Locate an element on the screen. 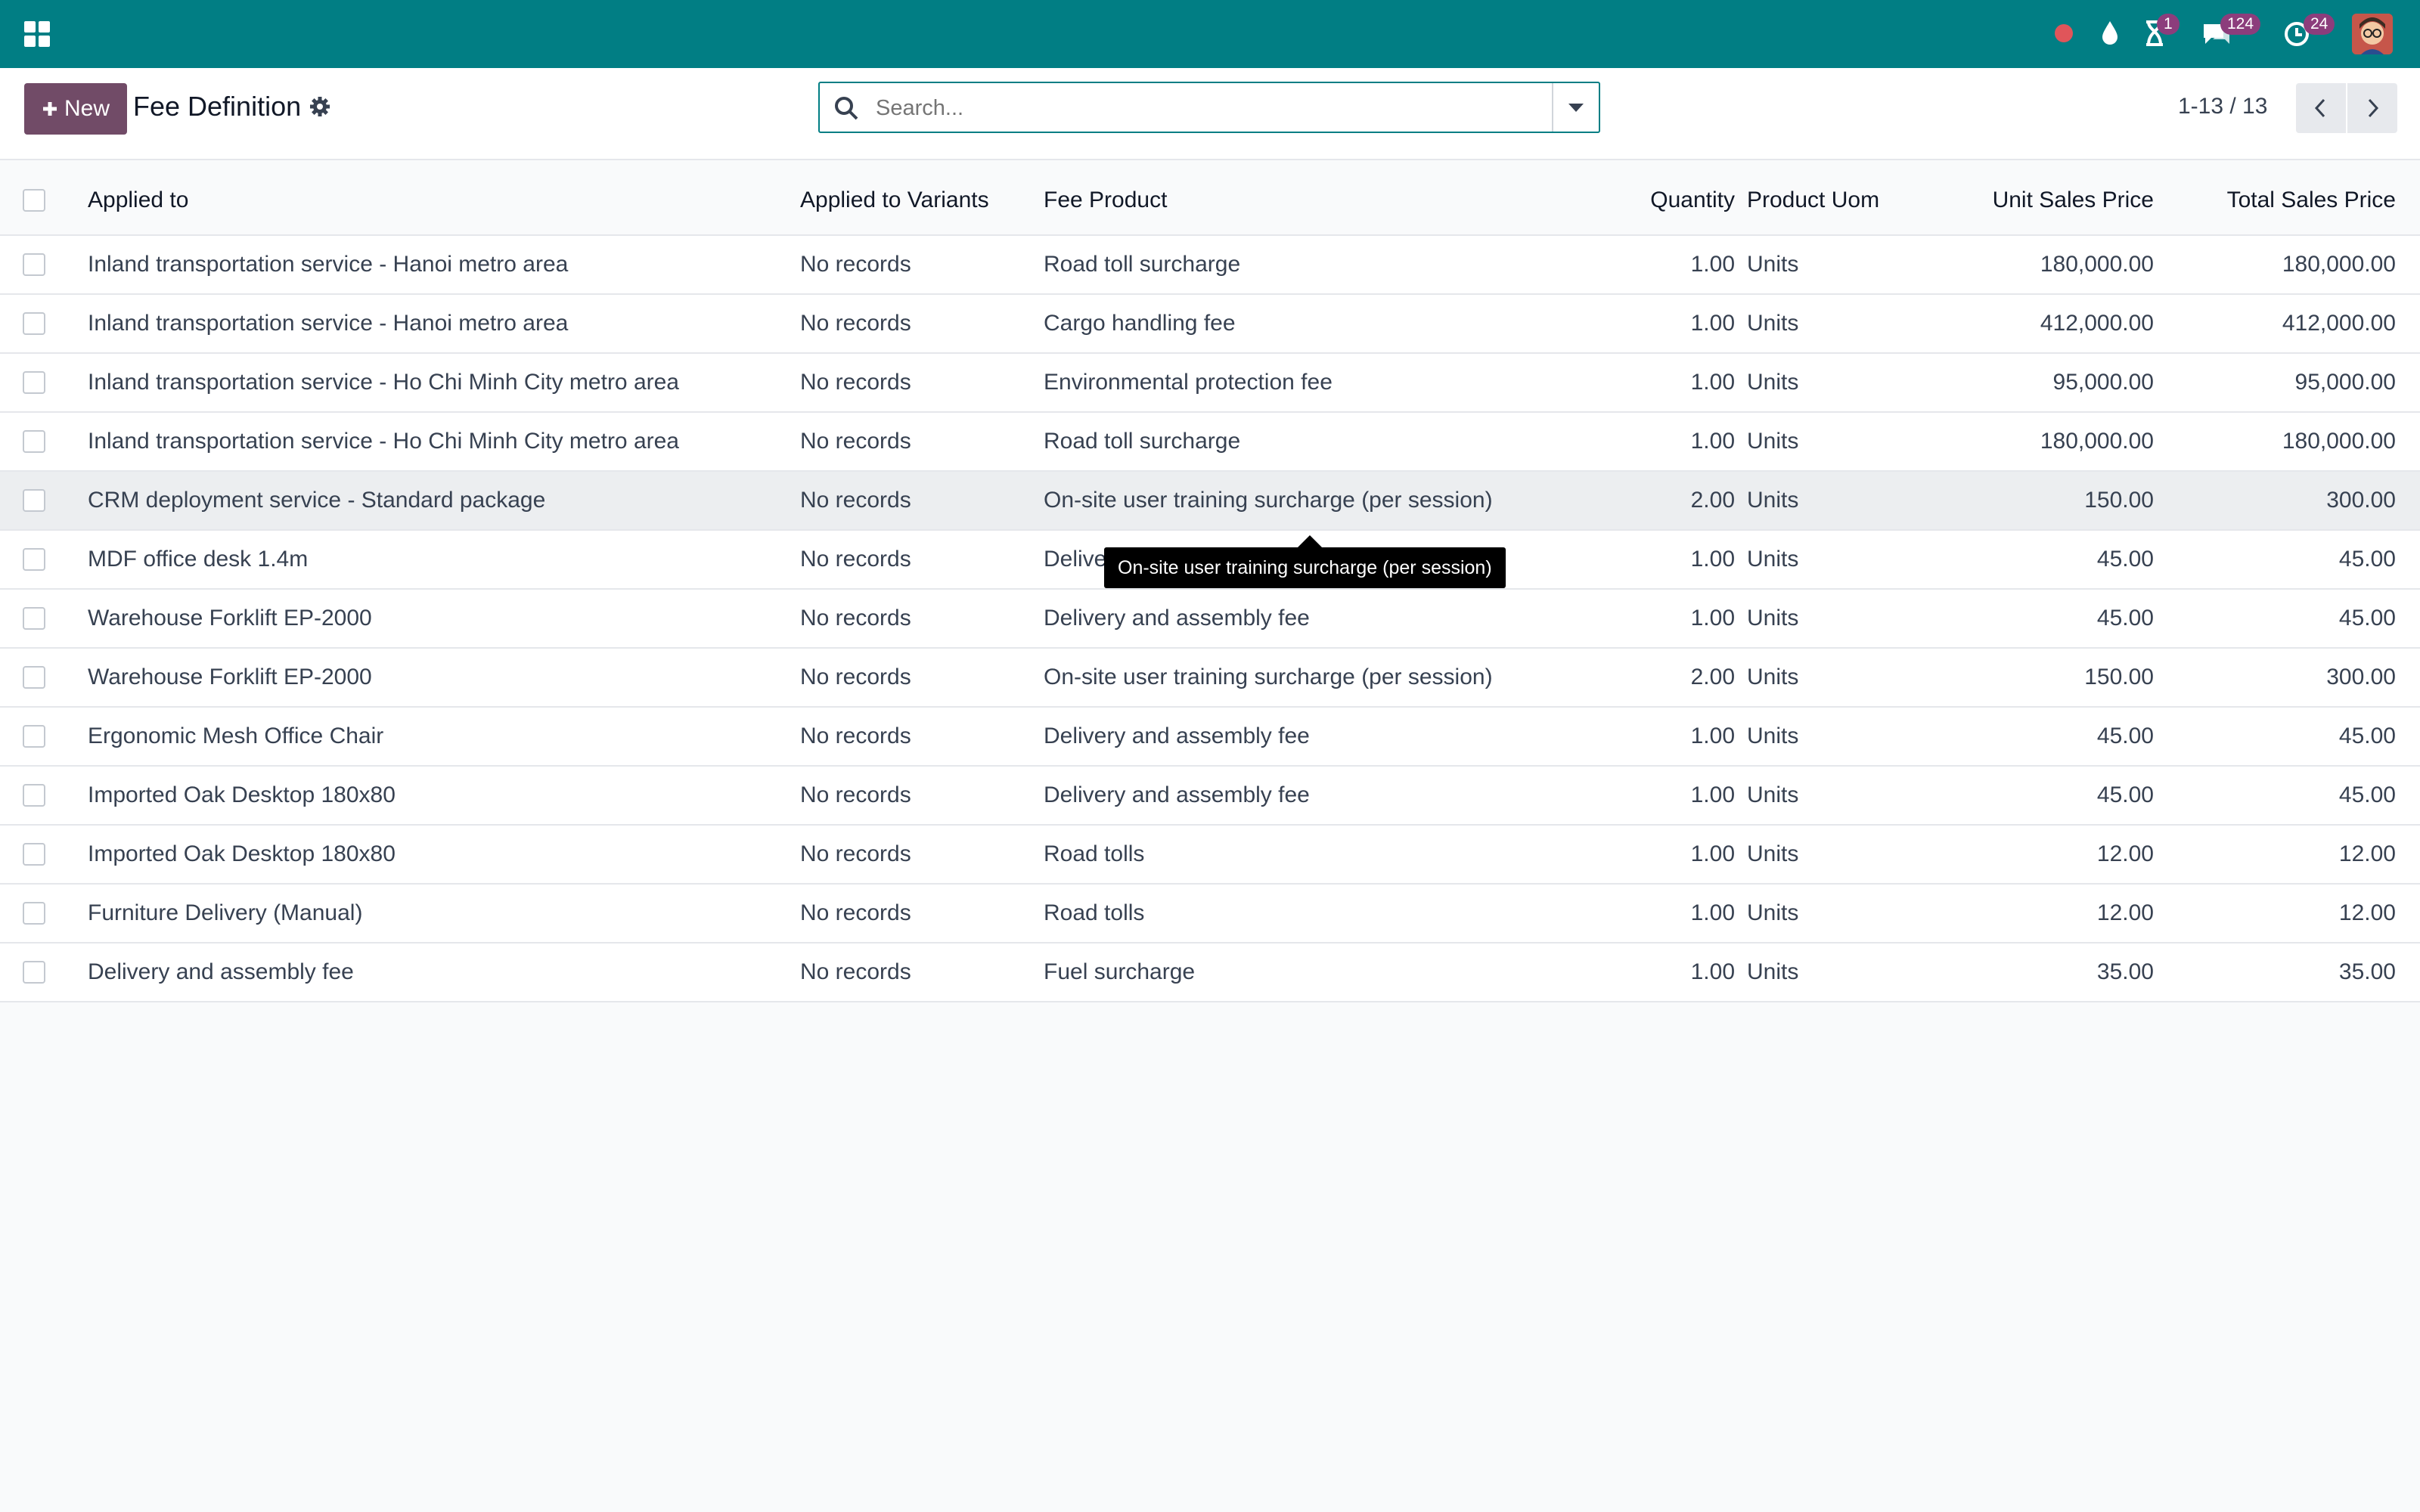 The image size is (2420, 1512). search-input is located at coordinates (1201, 108).